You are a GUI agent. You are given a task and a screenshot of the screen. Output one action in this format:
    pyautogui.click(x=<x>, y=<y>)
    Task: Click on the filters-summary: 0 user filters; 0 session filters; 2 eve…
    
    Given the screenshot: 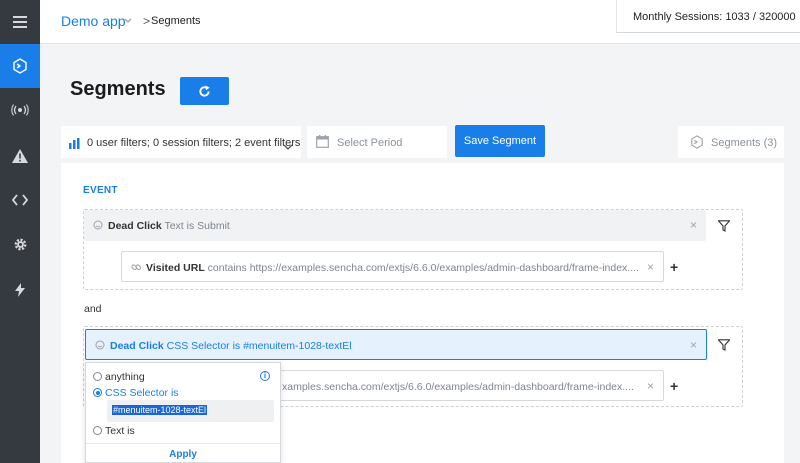 What is the action you would take?
    pyautogui.click(x=194, y=143)
    